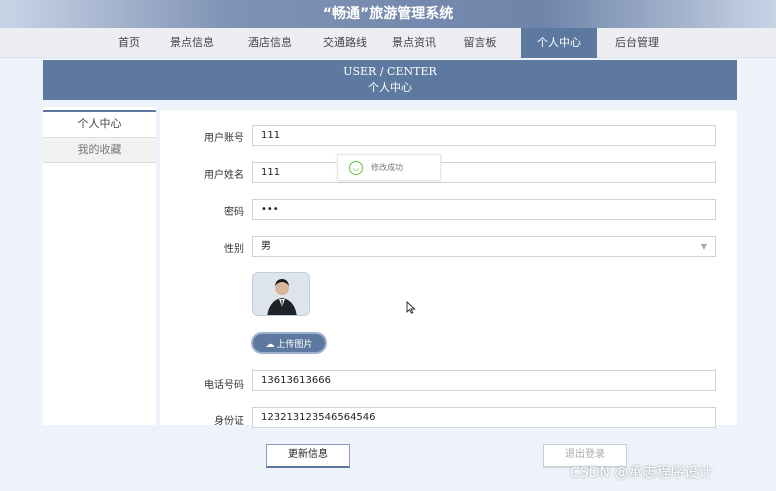 This screenshot has height=491, width=776. I want to click on phone-input: 13613613666, so click(484, 380).